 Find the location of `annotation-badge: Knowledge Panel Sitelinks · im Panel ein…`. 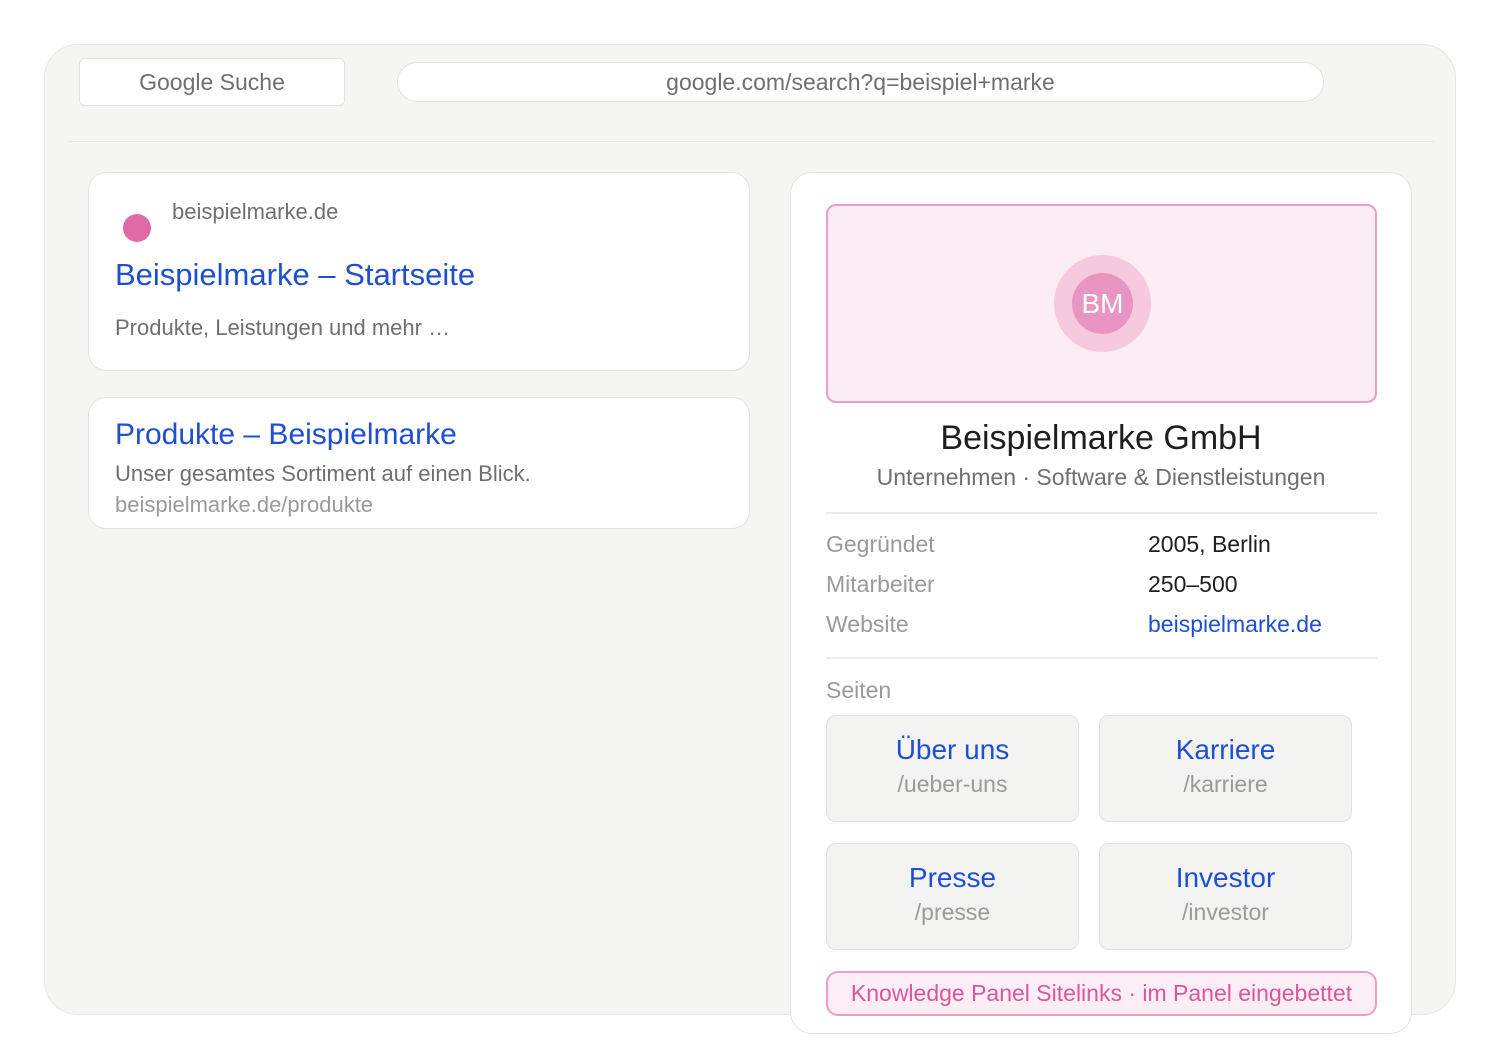

annotation-badge: Knowledge Panel Sitelinks · im Panel ein… is located at coordinates (1101, 993).